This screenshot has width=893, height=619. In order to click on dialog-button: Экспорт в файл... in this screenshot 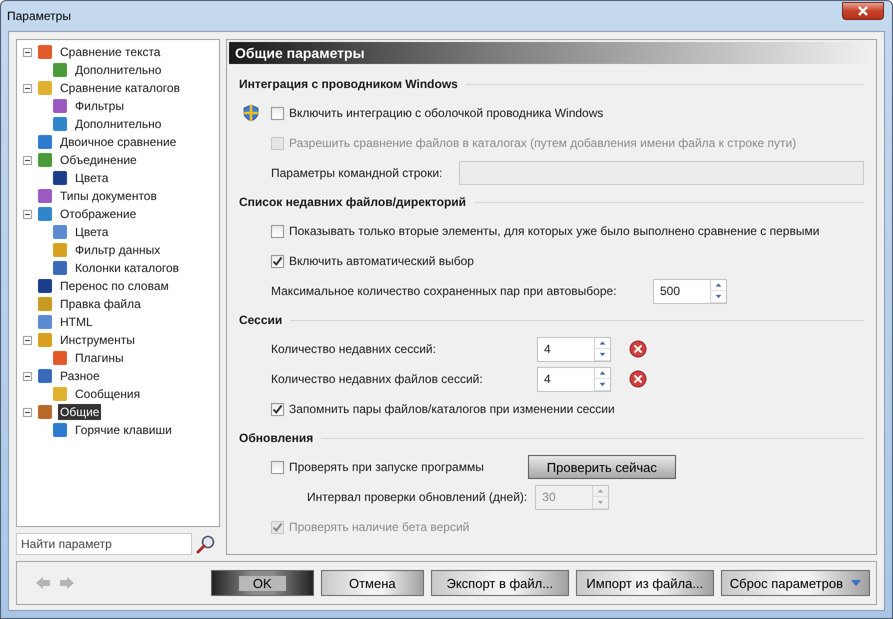, I will do `click(499, 583)`.